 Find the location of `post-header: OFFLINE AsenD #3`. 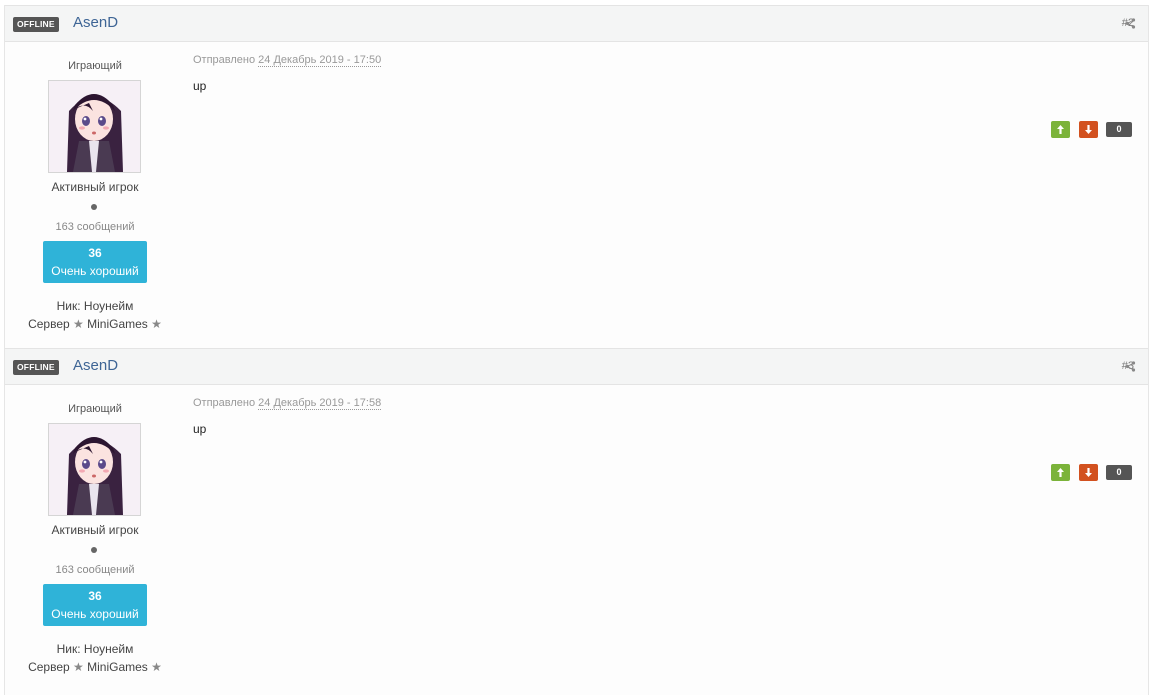

post-header: OFFLINE AsenD #3 is located at coordinates (576, 366).